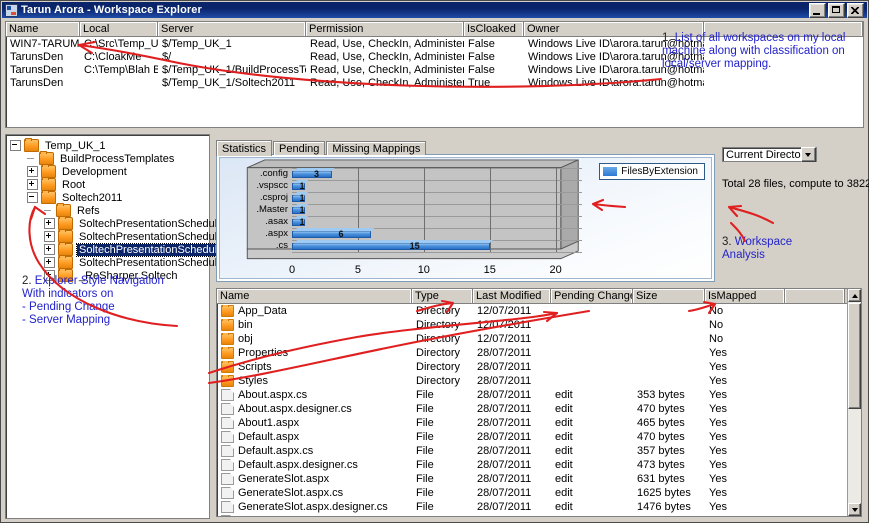 The width and height of the screenshot is (869, 524). What do you see at coordinates (512, 296) in the screenshot?
I see `files-column-header: Last Modified` at bounding box center [512, 296].